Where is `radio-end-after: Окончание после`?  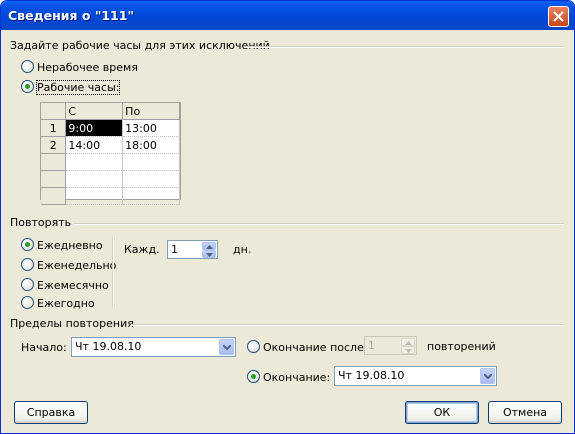 radio-end-after: Окончание после is located at coordinates (305, 347).